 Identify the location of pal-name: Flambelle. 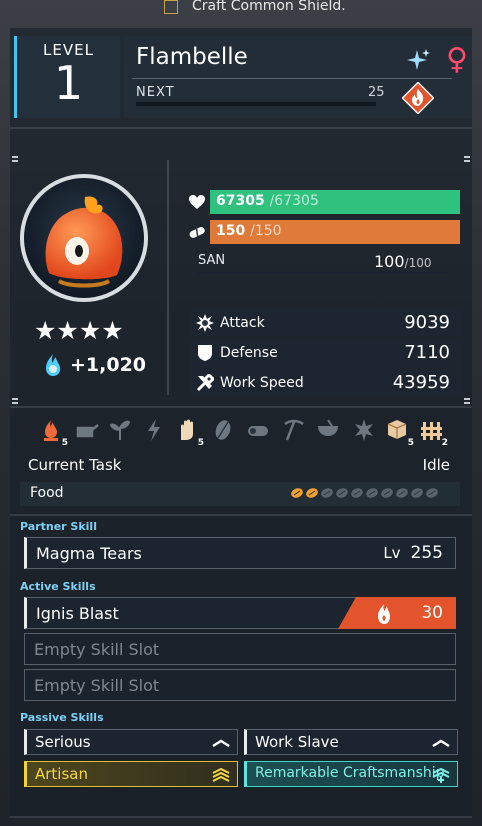
(192, 57).